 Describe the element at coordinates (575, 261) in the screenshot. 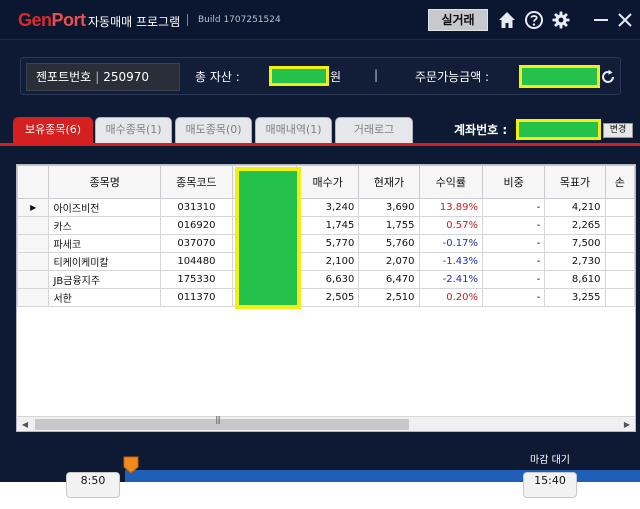

I see `target-price: 2,730` at that location.